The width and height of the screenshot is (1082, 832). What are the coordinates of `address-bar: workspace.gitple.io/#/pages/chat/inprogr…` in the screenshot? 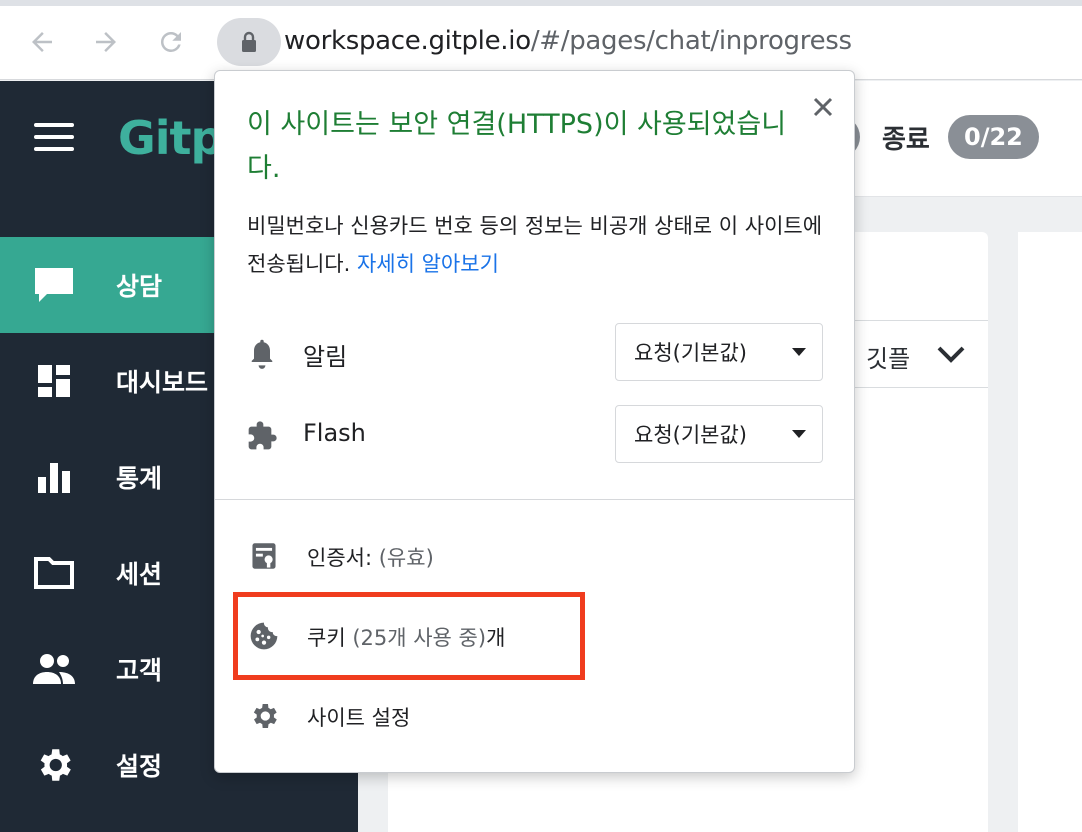 It's located at (568, 41).